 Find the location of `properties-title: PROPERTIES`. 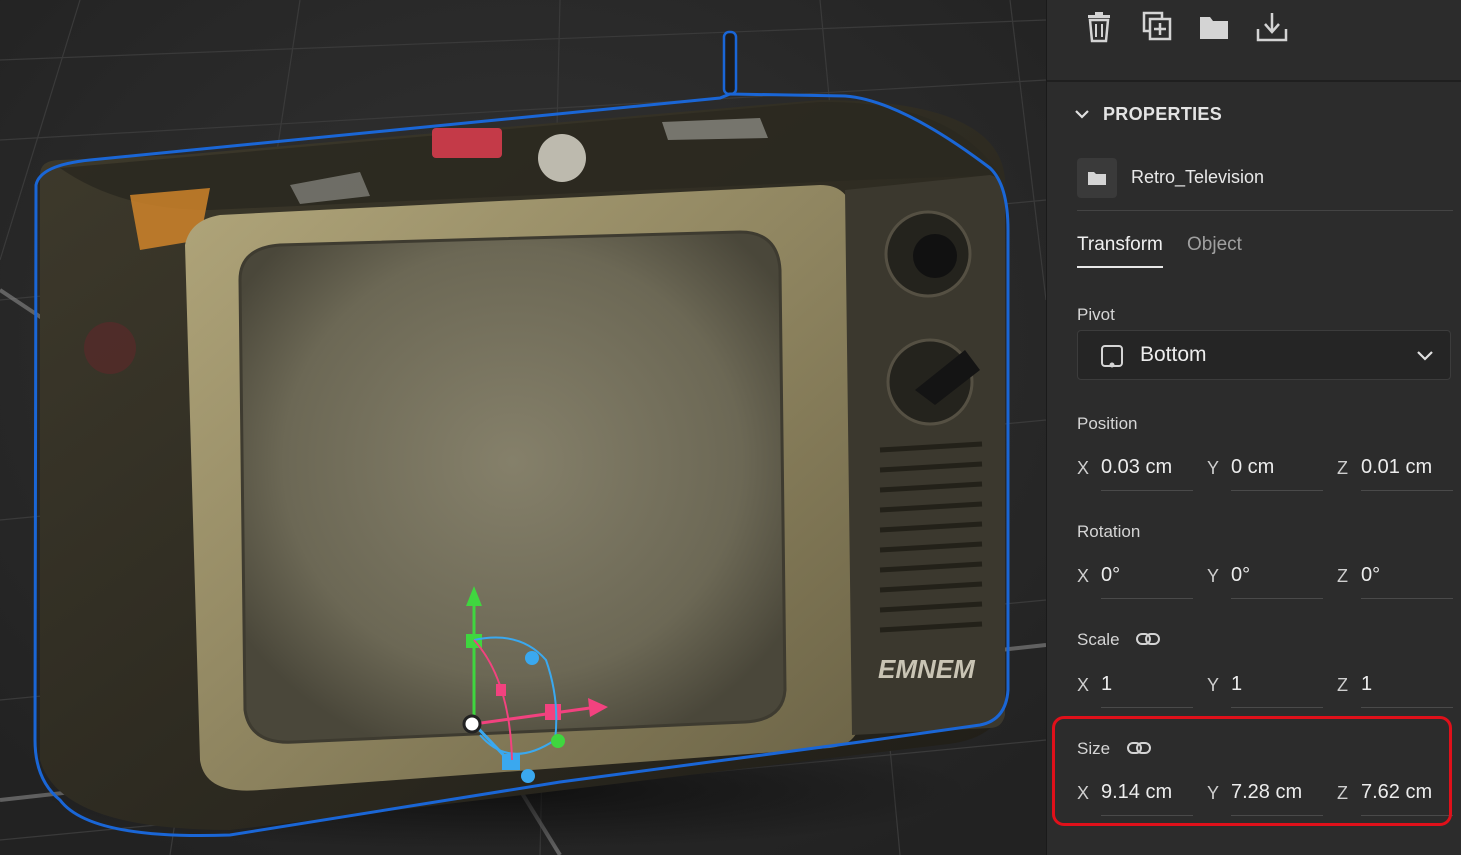

properties-title: PROPERTIES is located at coordinates (1163, 114).